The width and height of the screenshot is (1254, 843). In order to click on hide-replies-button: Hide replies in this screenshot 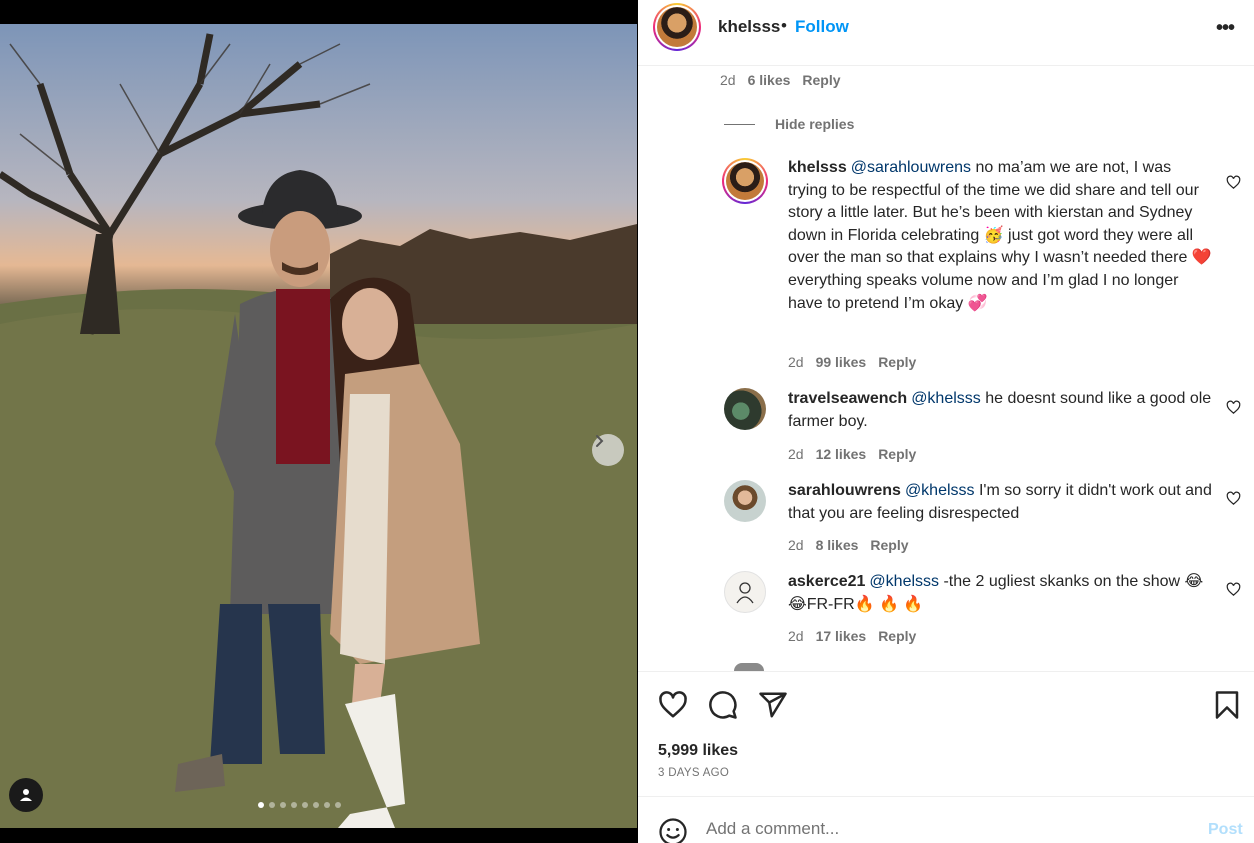, I will do `click(789, 124)`.